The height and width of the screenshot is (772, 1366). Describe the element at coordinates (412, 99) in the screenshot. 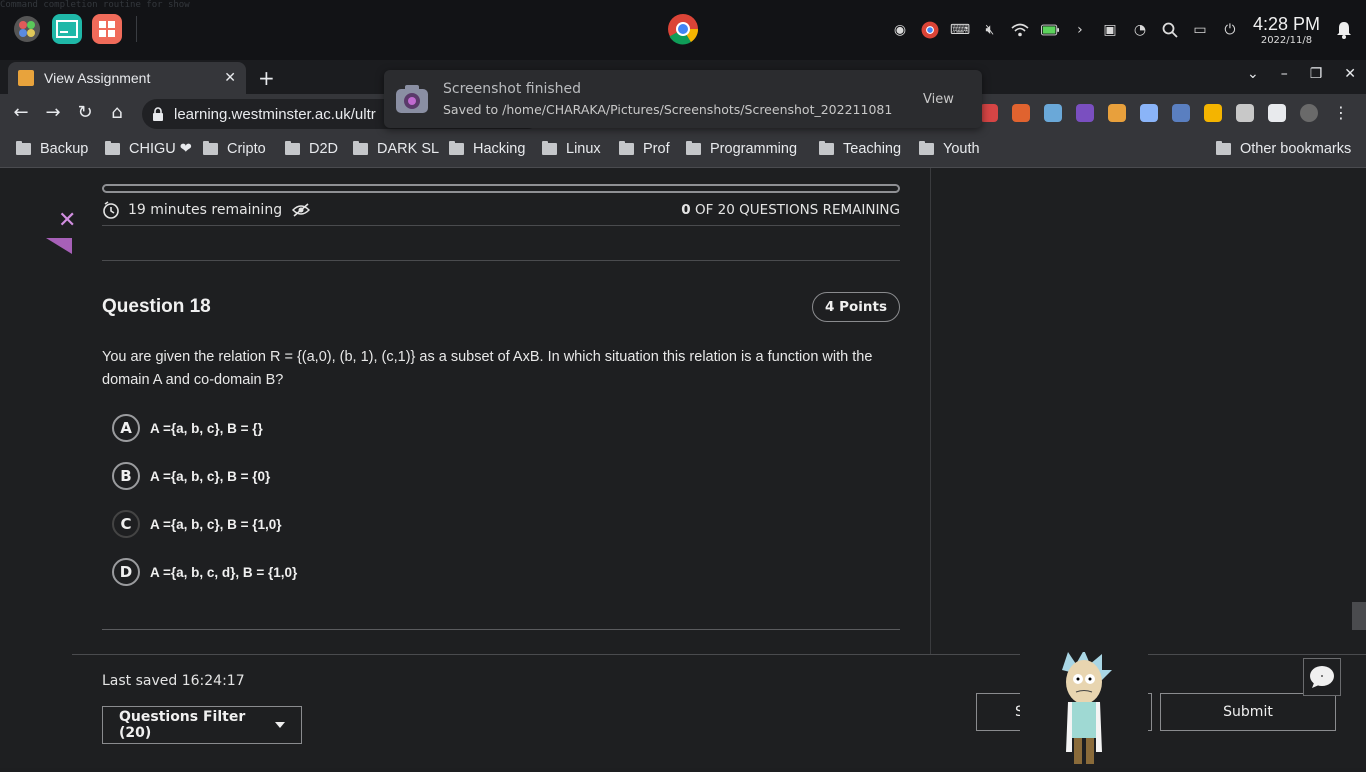

I see `camera-icon` at that location.